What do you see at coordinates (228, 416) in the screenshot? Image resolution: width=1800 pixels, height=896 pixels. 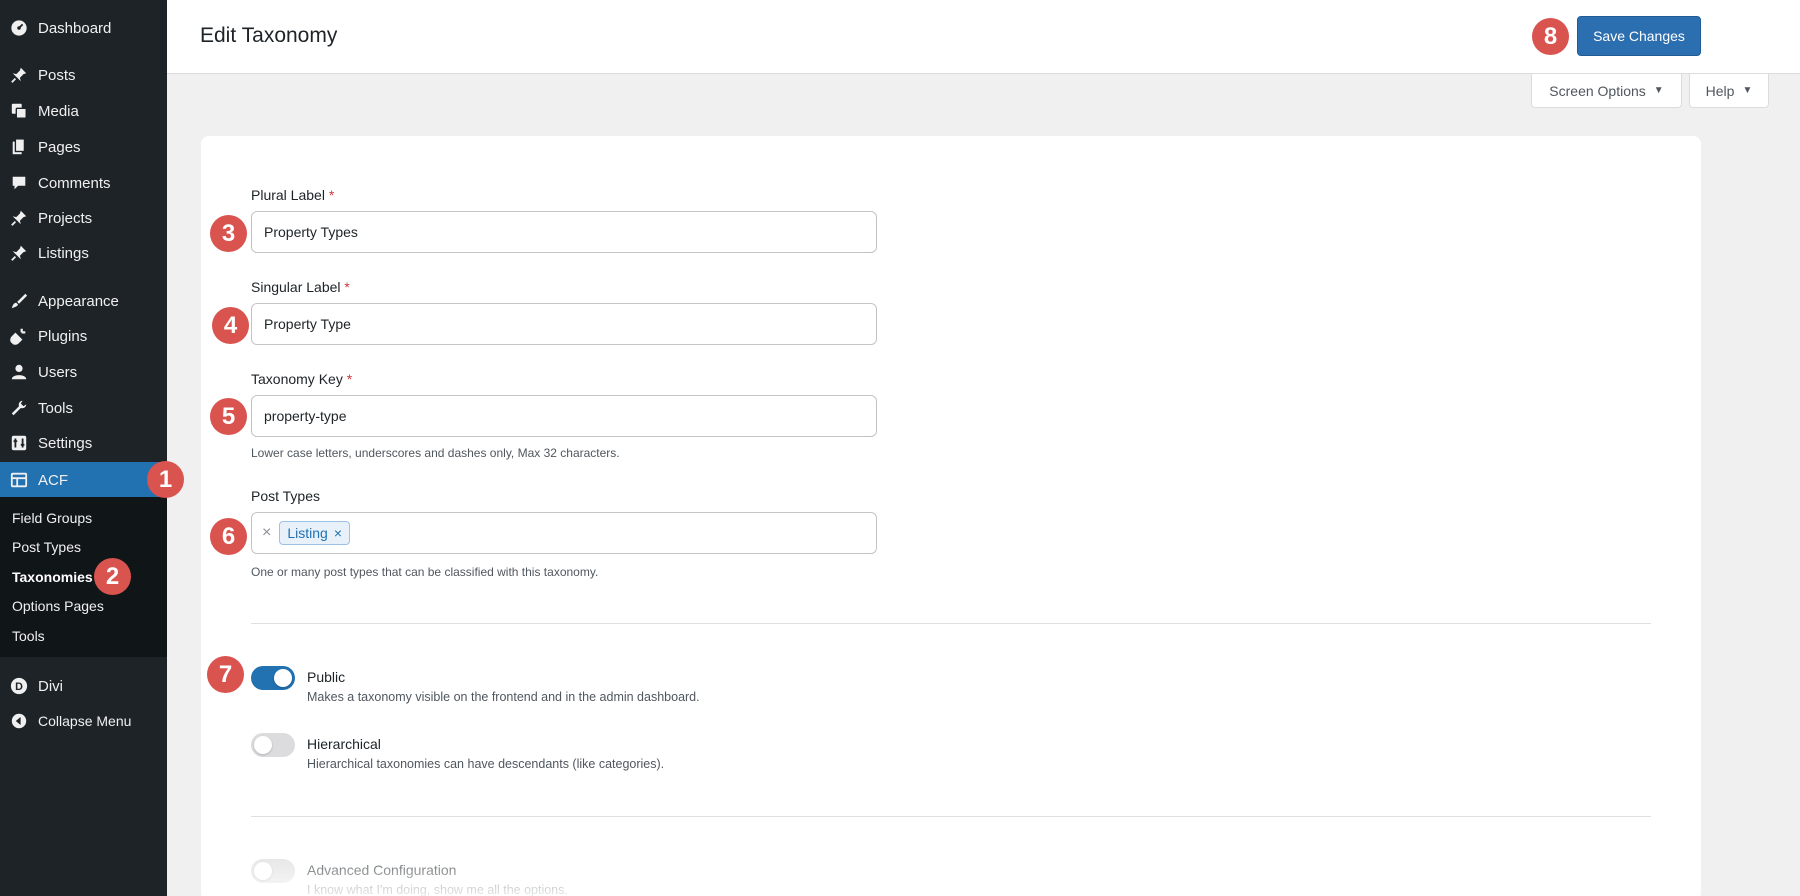 I see `annotation-marker: 5` at bounding box center [228, 416].